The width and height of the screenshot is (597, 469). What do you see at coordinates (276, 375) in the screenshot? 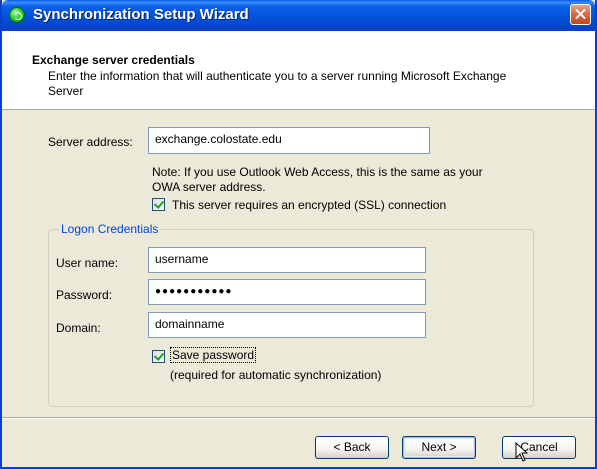
I see `save-password-hint: (required for automatic synchronization)` at bounding box center [276, 375].